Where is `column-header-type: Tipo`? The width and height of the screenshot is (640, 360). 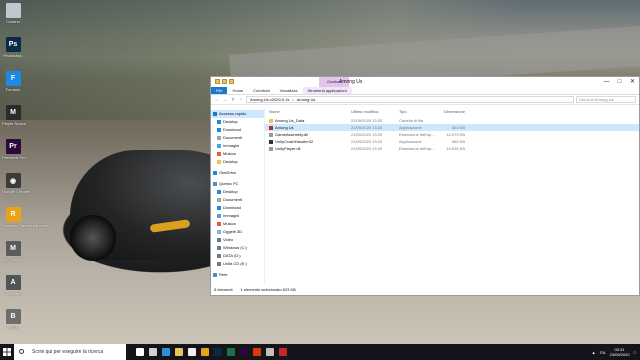
column-header-type: Tipo is located at coordinates (419, 112).